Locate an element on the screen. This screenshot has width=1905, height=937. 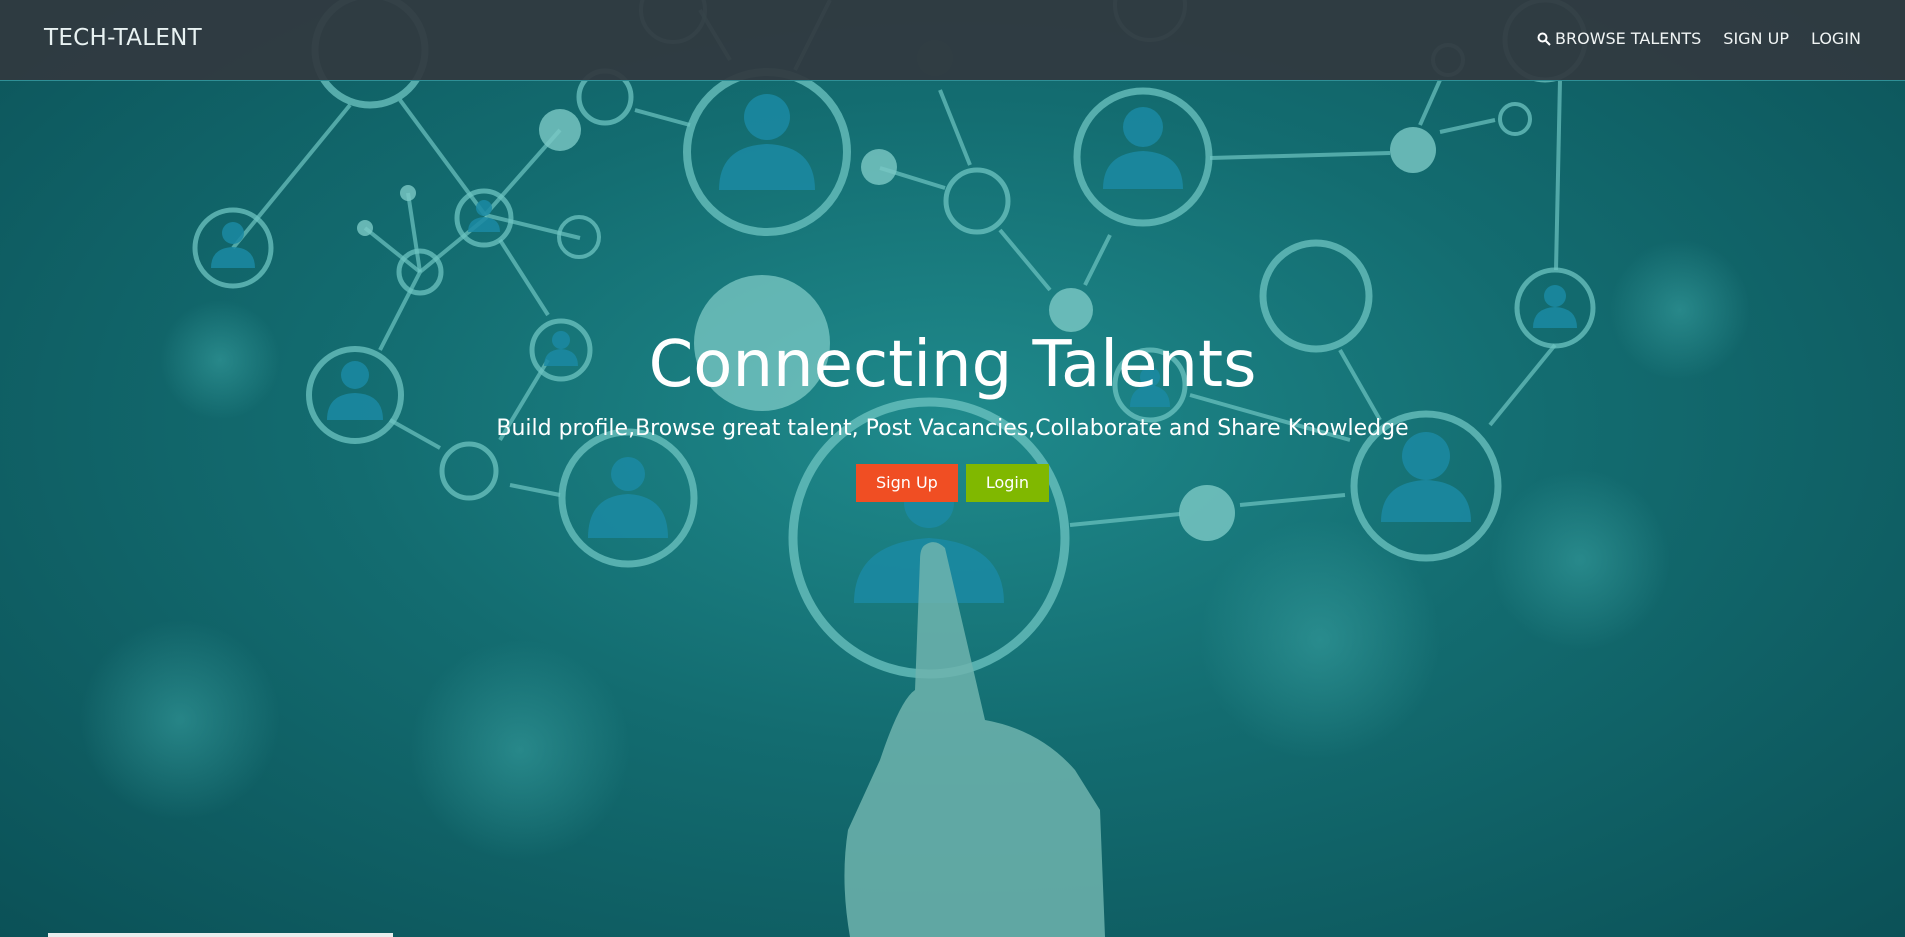
nav-sign-up-label: SIGN UP is located at coordinates (1756, 38).